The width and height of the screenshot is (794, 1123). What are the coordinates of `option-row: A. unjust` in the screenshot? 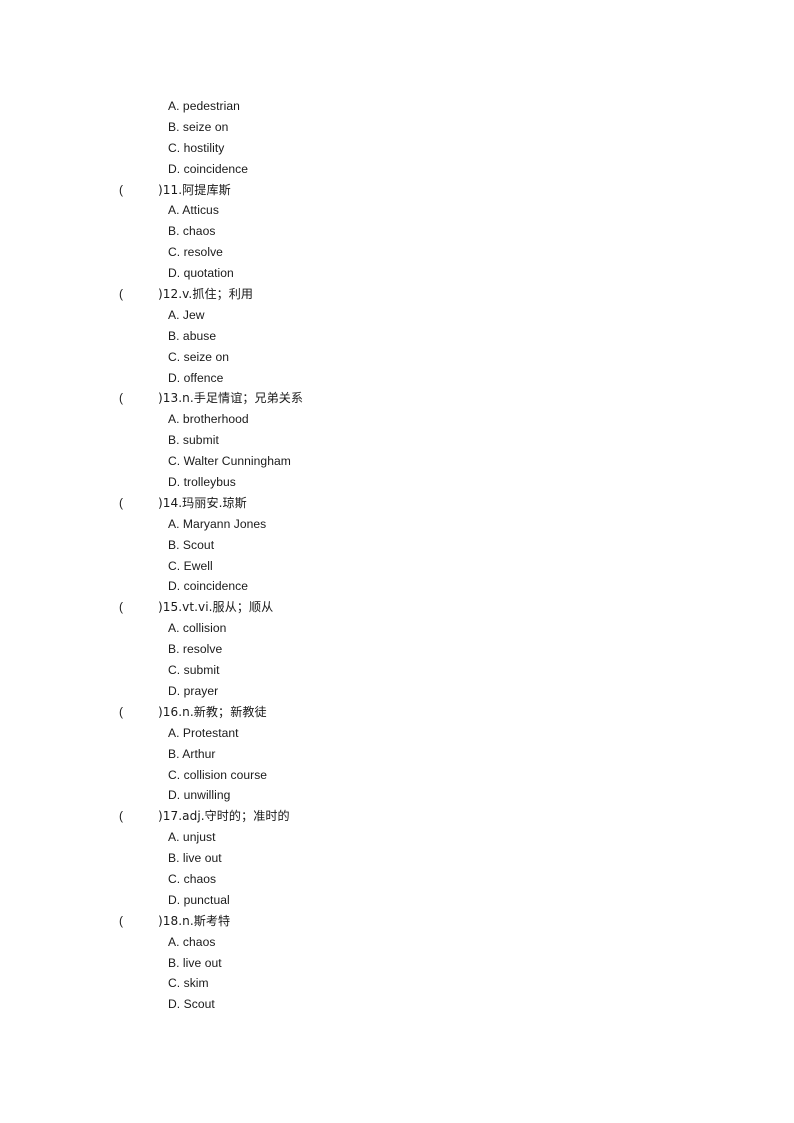 It's located at (399, 837).